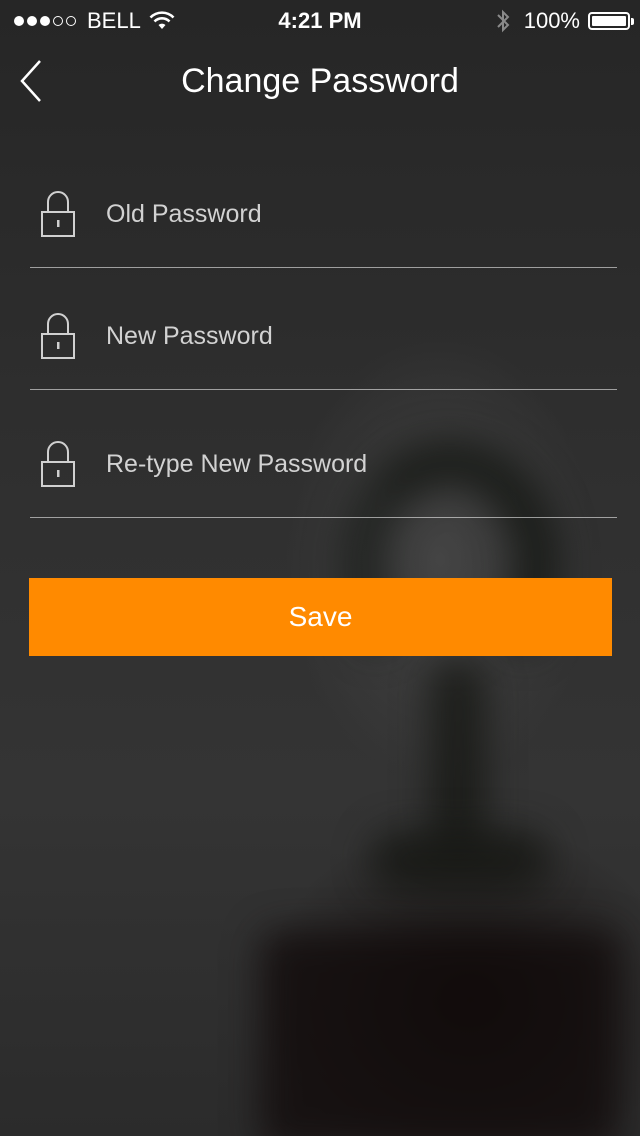  I want to click on navigation-bar: Change Password, so click(320, 84).